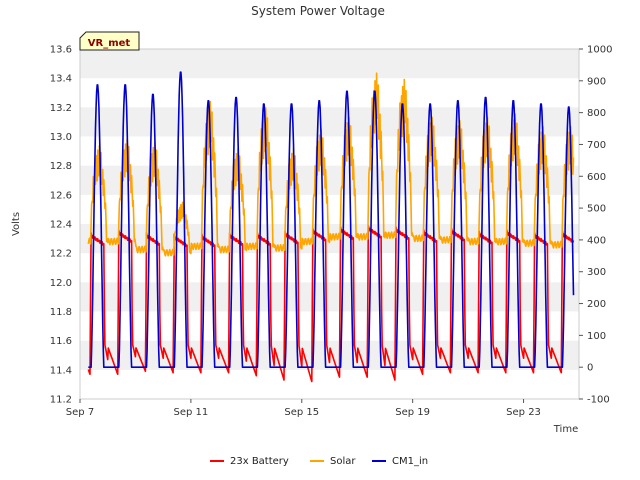 This screenshot has height=480, width=640. Describe the element at coordinates (596, 145) in the screenshot. I see `right-tick-label: 700` at that location.